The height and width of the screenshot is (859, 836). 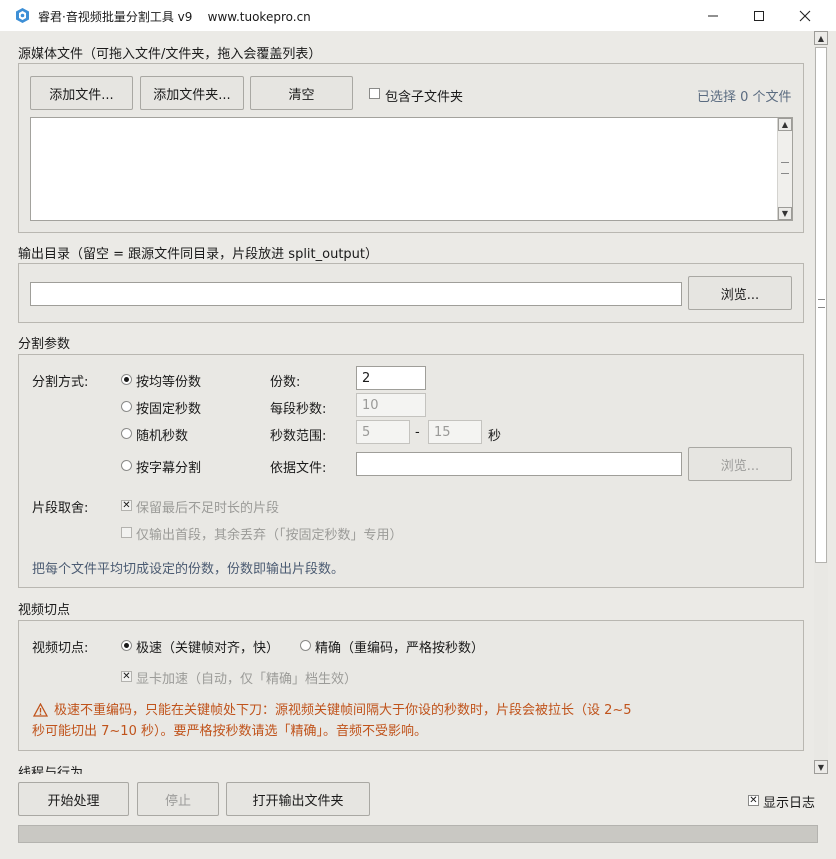 I want to click on parts-label: 份数:, so click(x=285, y=382).